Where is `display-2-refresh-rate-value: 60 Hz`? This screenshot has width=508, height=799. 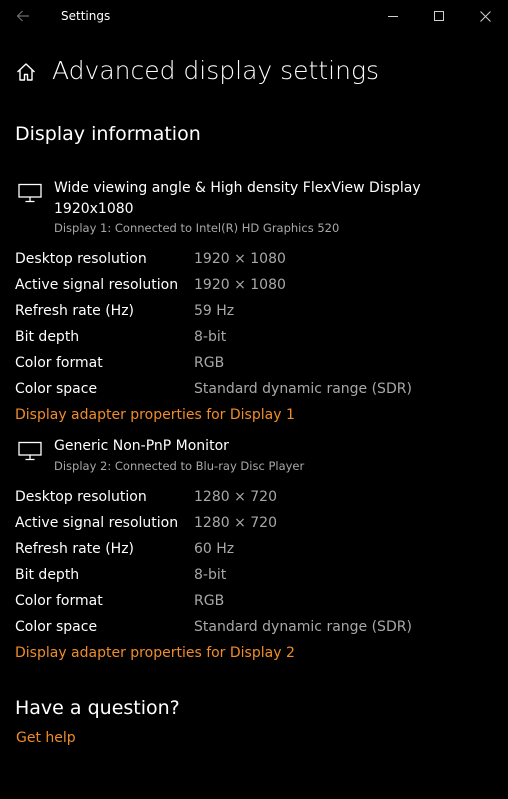
display-2-refresh-rate-value: 60 Hz is located at coordinates (214, 549).